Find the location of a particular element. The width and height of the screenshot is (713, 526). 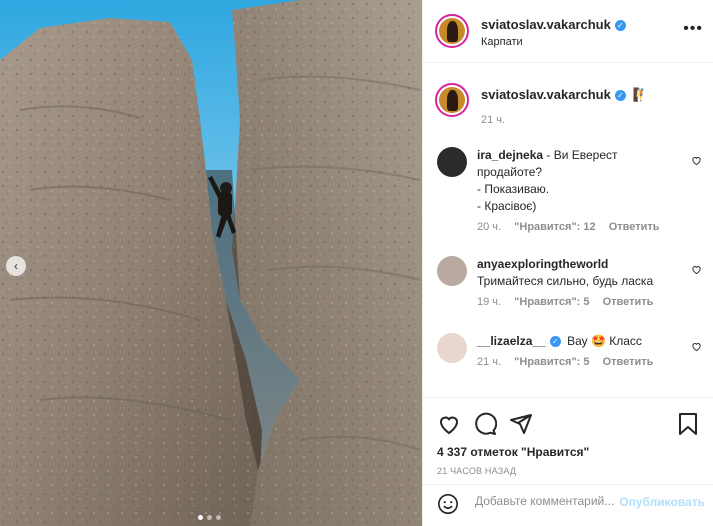

carousel-dots is located at coordinates (209, 517).